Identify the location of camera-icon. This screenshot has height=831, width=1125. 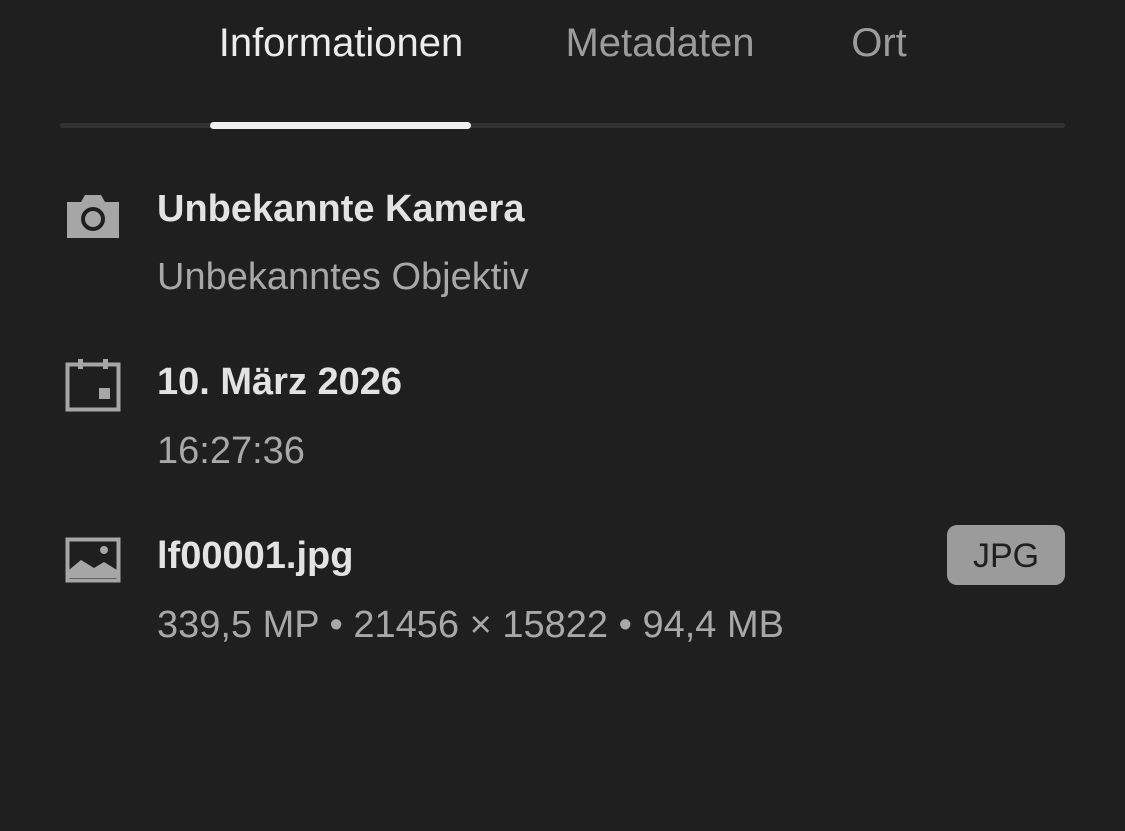
(93, 217).